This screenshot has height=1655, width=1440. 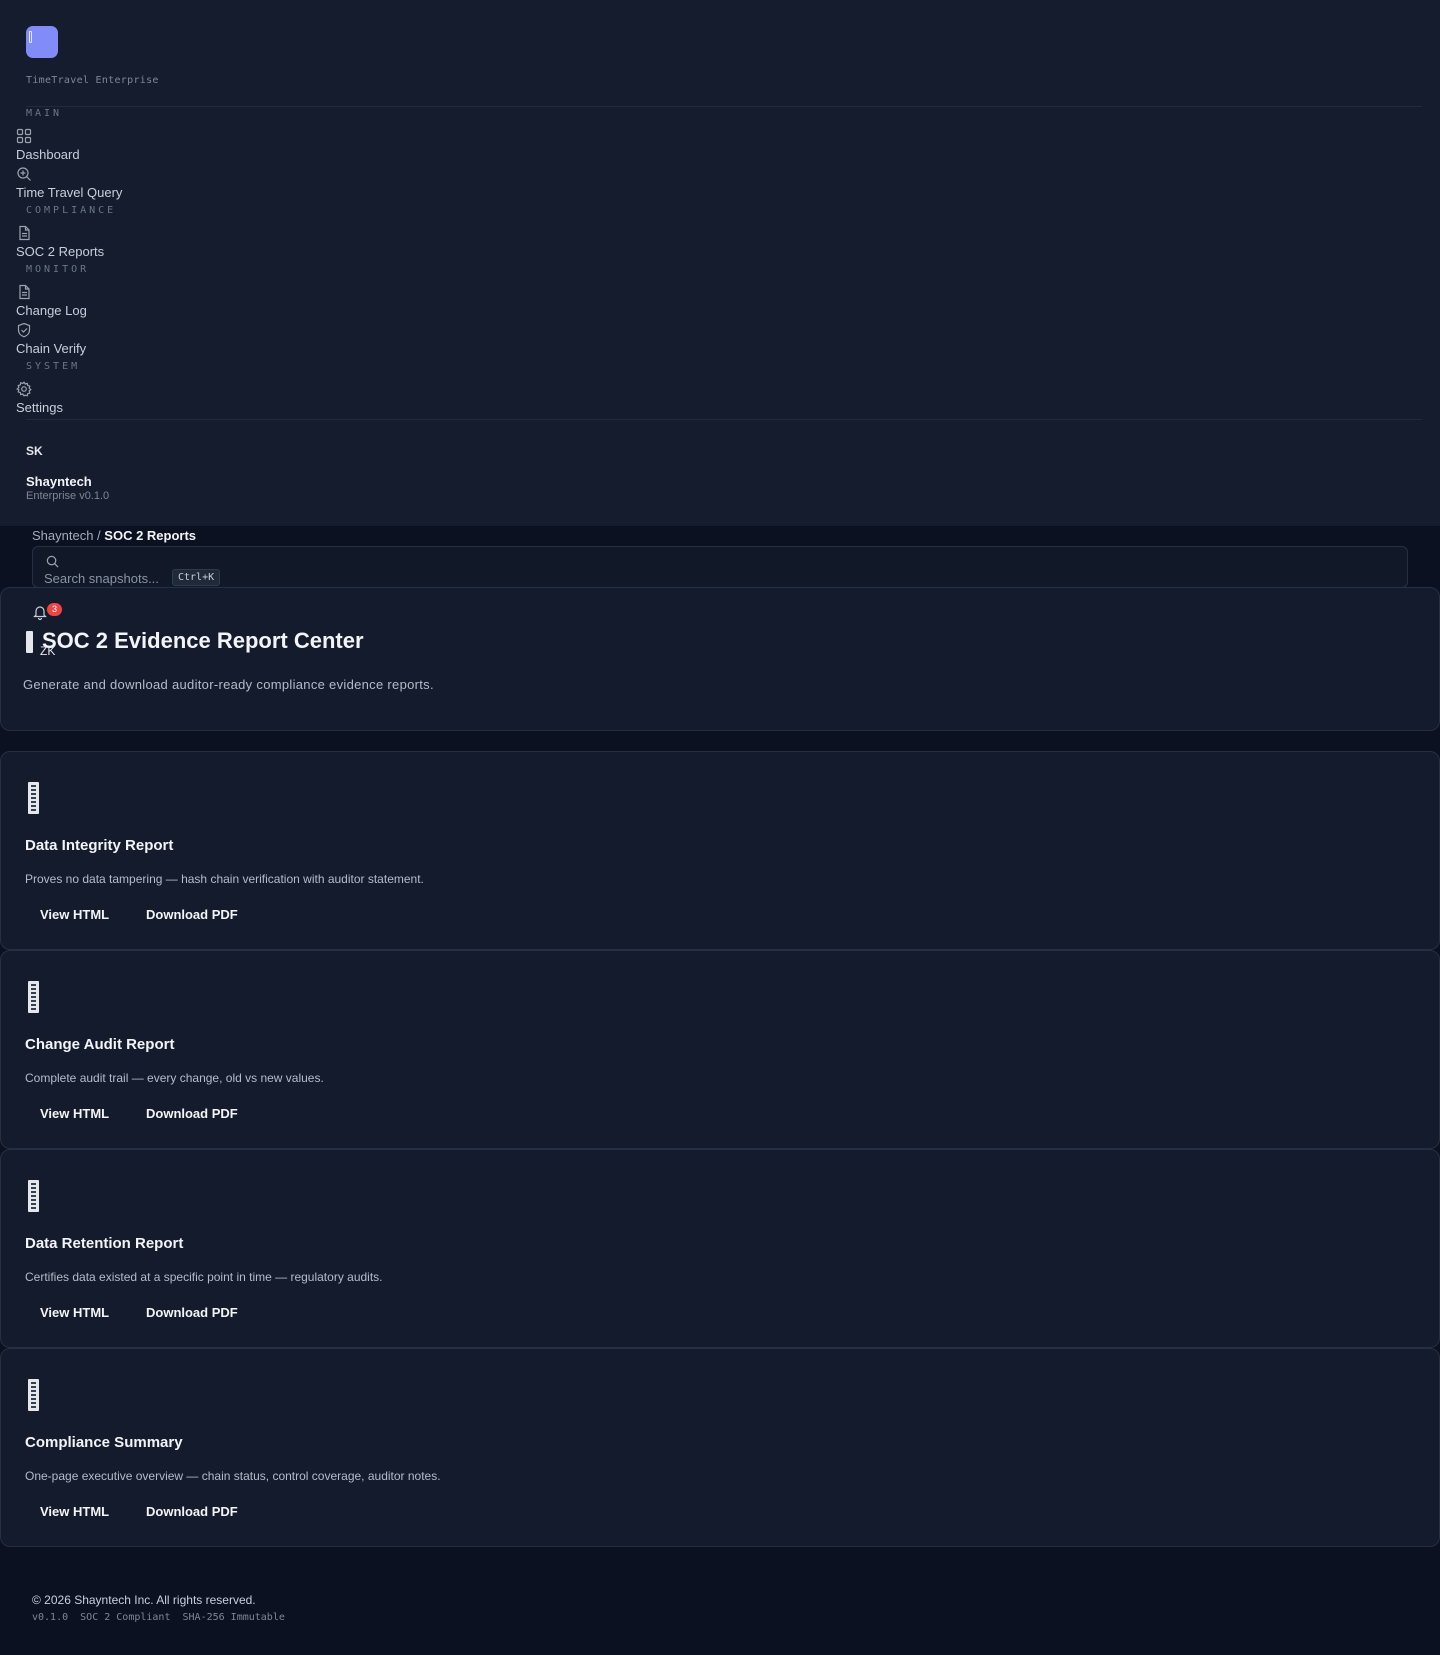 What do you see at coordinates (24, 174) in the screenshot?
I see `search-plus-icon` at bounding box center [24, 174].